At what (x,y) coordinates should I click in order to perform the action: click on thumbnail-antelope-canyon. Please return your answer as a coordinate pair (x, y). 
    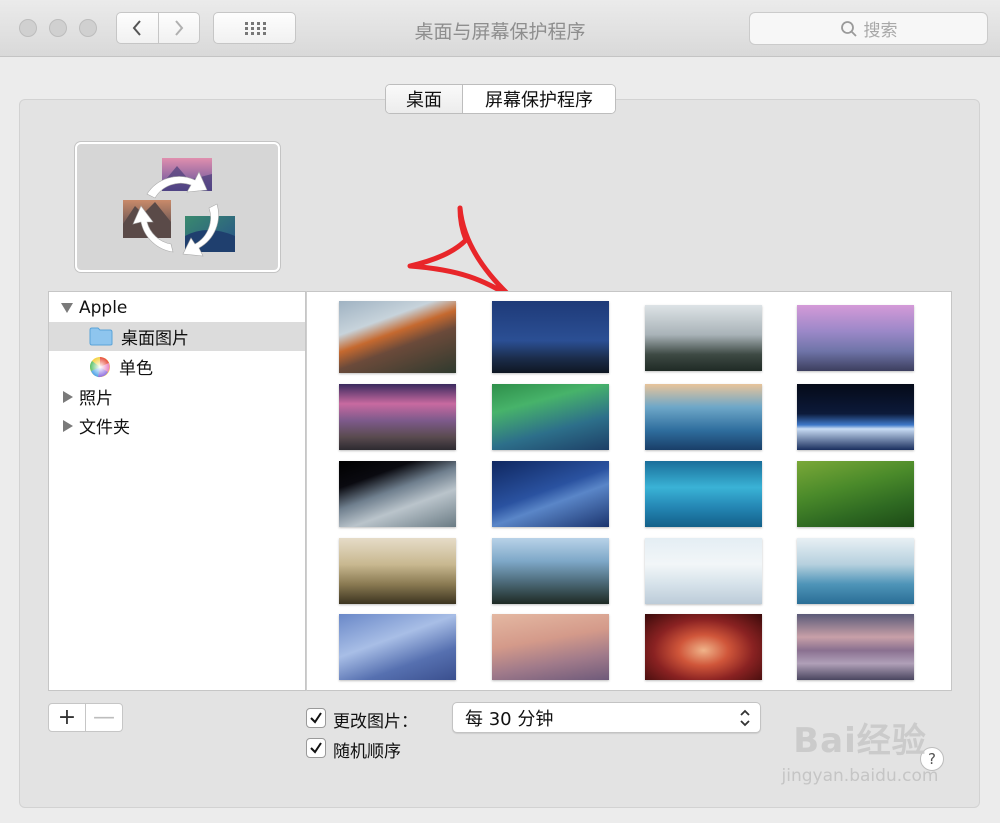
    Looking at the image, I should click on (703, 647).